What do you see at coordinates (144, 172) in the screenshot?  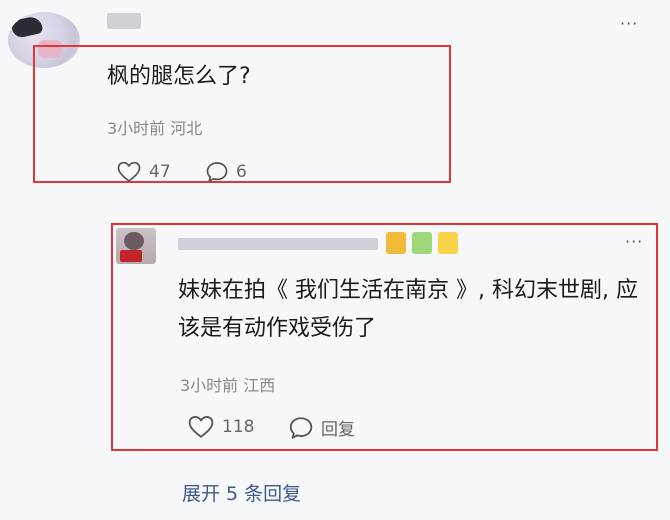 I see `comment-like-button: 47` at bounding box center [144, 172].